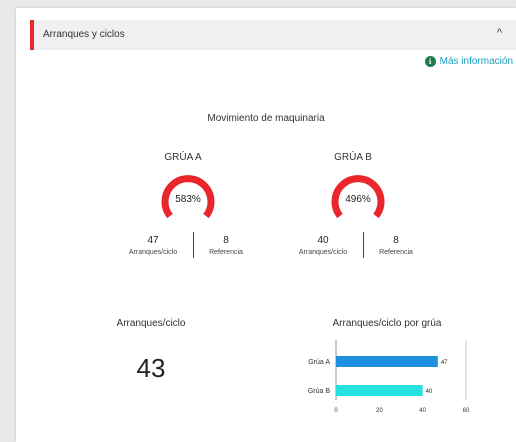 Image resolution: width=516 pixels, height=442 pixels. I want to click on more-info-label: Más información, so click(476, 61).